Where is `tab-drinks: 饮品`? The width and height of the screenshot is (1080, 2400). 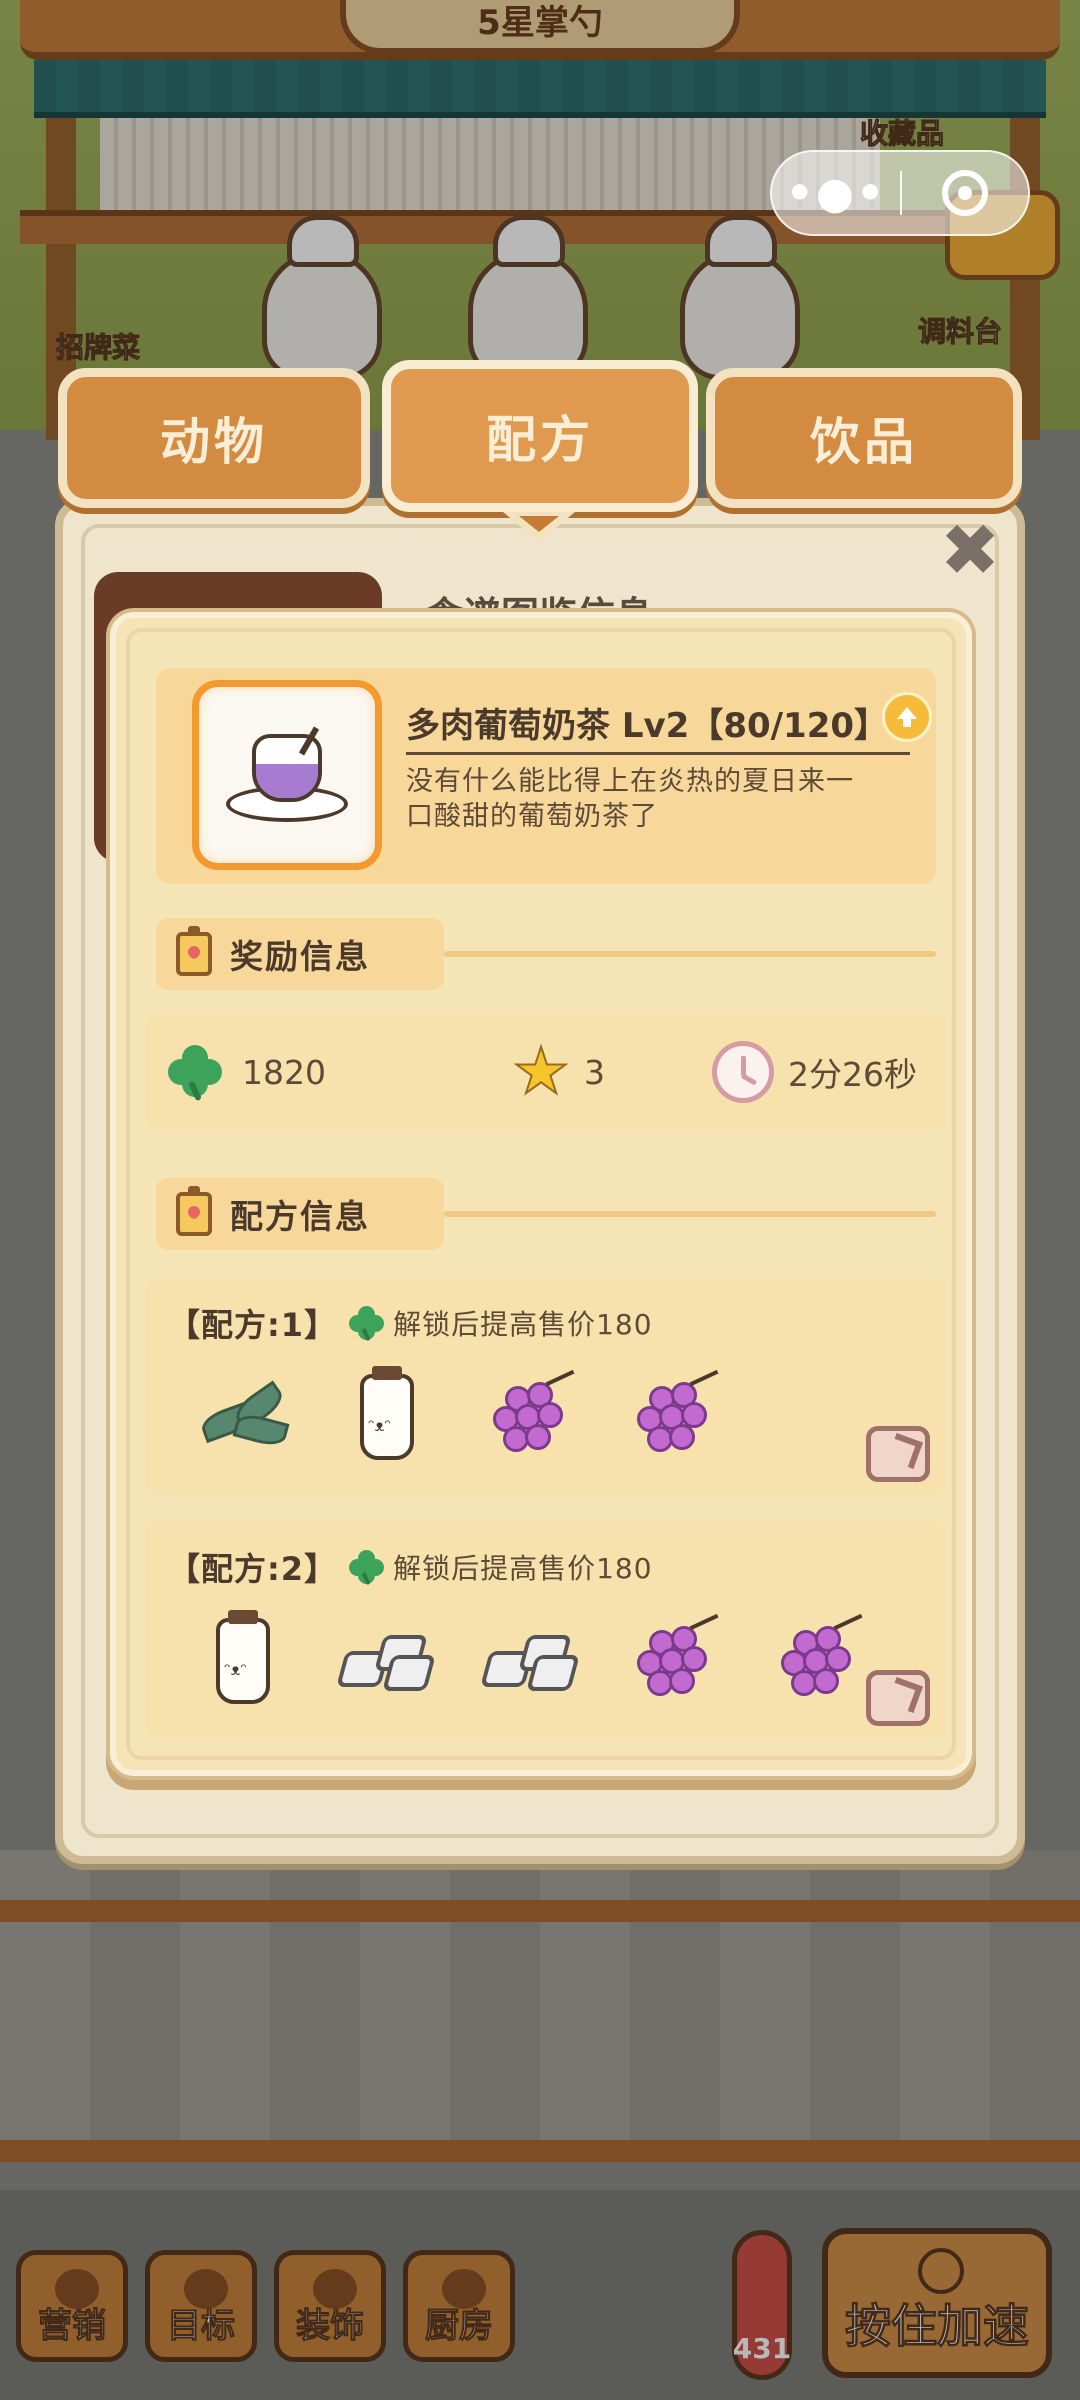 tab-drinks: 饮品 is located at coordinates (864, 438).